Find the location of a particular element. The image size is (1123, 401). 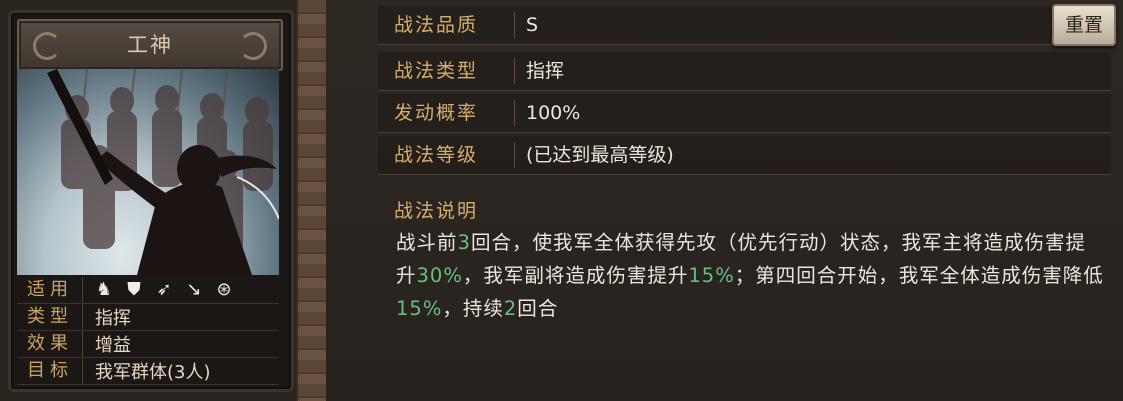

tactic-artwork is located at coordinates (148, 172).